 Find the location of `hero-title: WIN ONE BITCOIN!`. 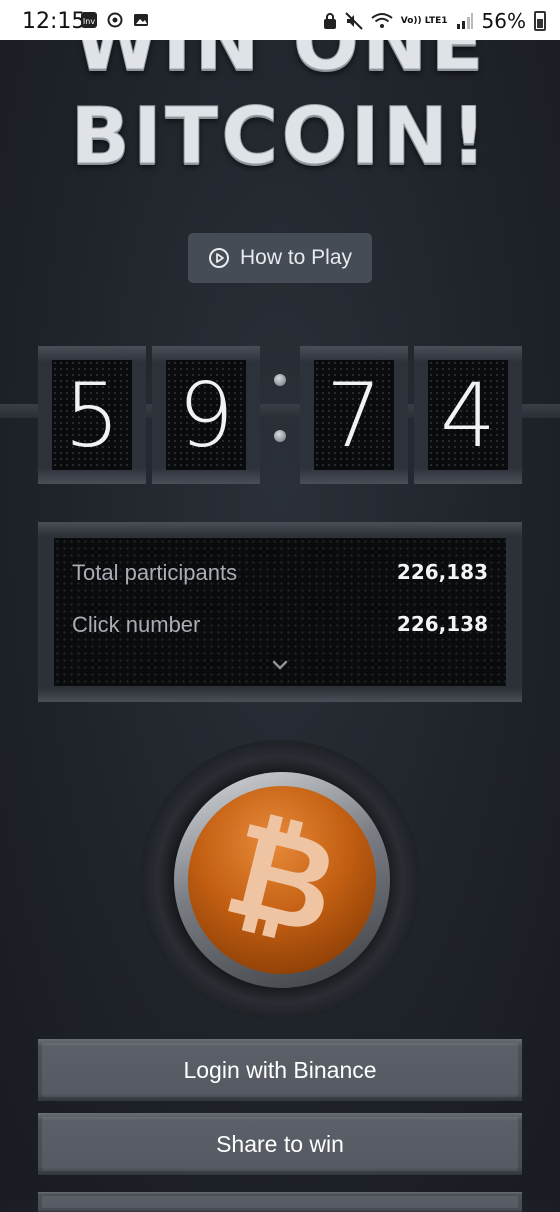

hero-title: WIN ONE BITCOIN! is located at coordinates (280, 115).